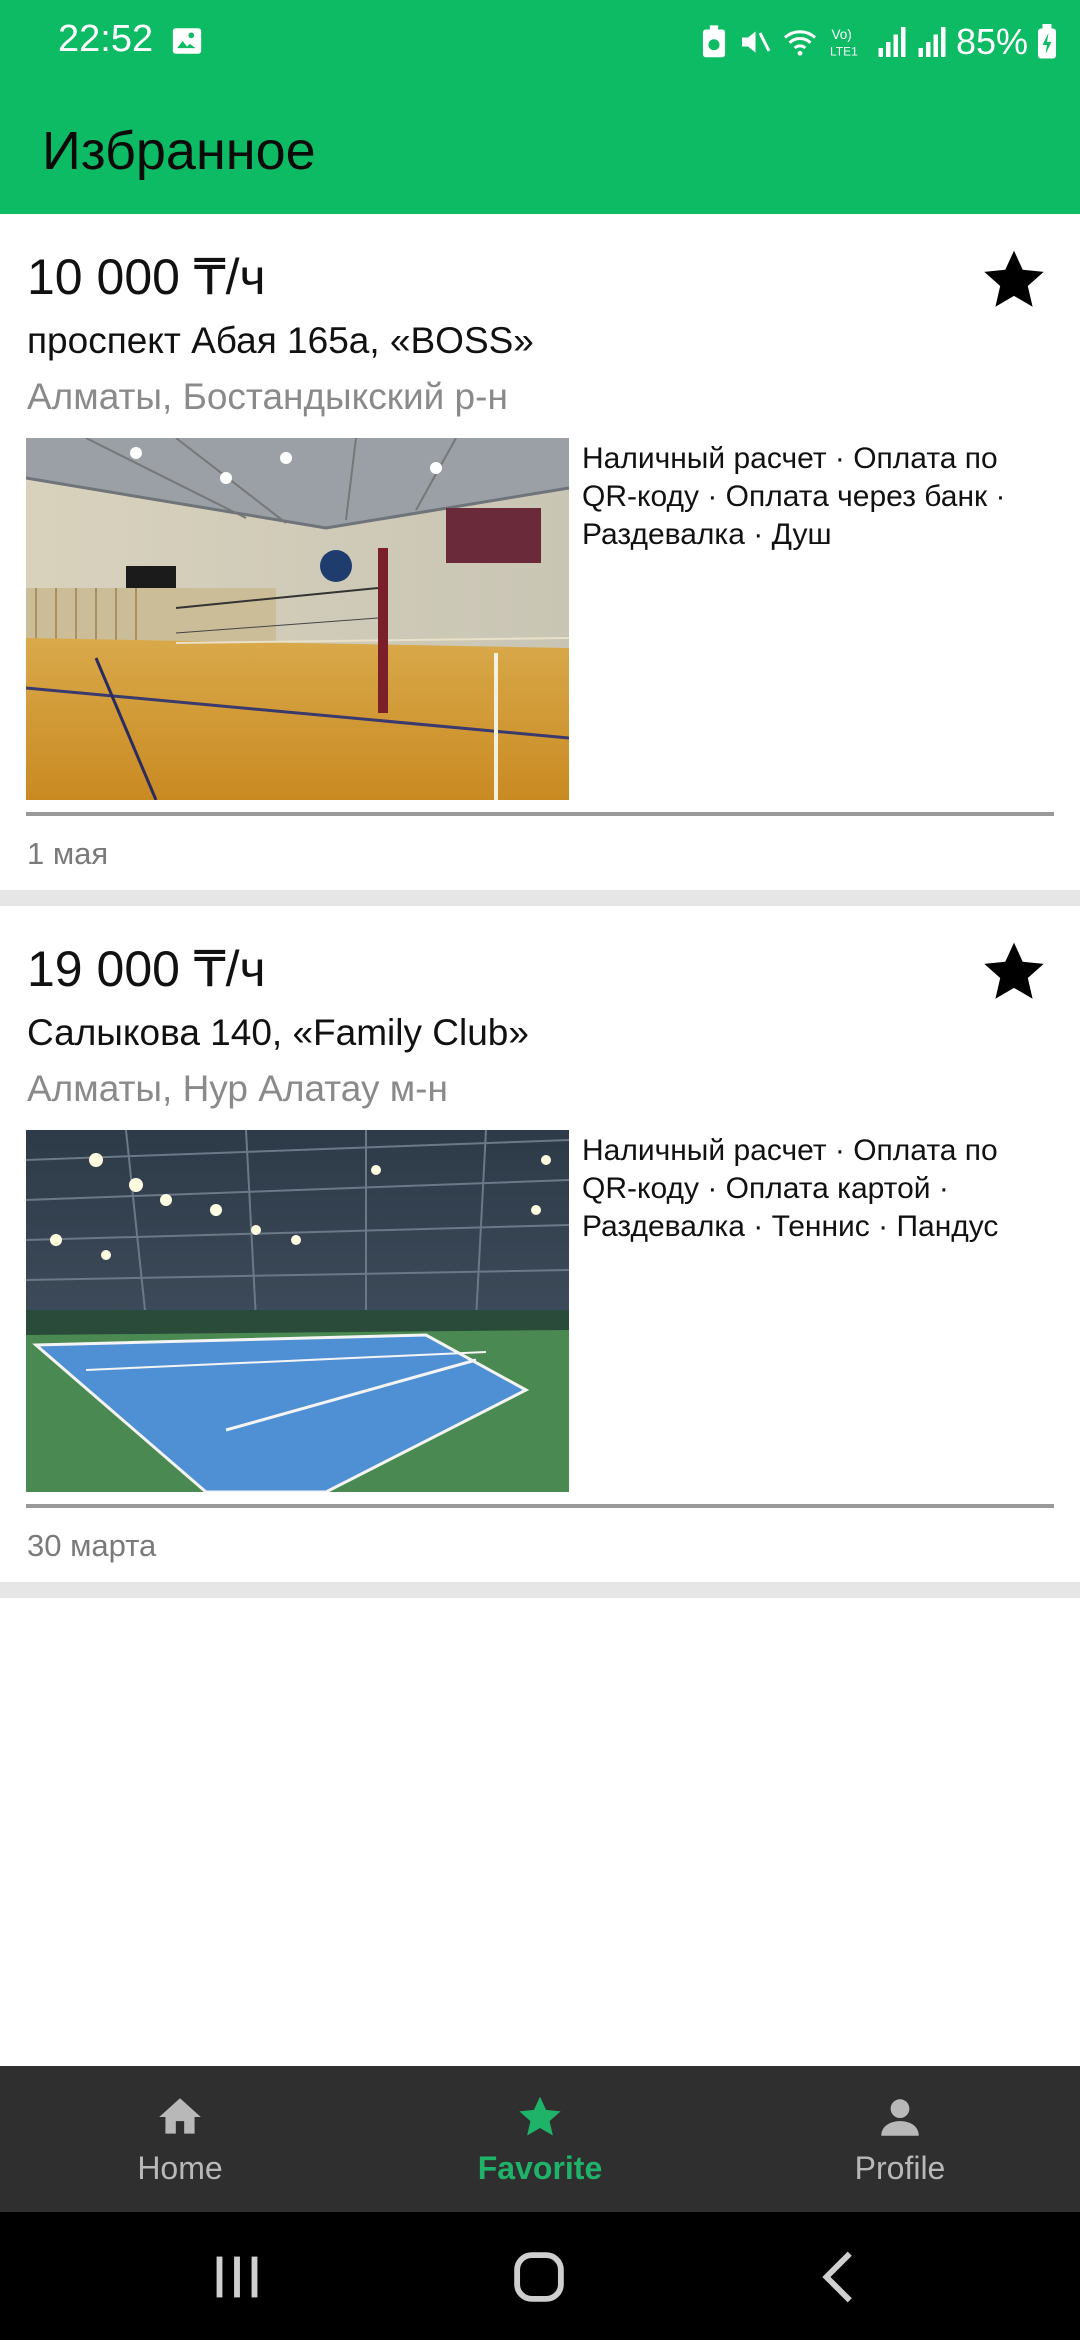 The height and width of the screenshot is (2340, 1080). Describe the element at coordinates (187, 41) in the screenshot. I see `image-notification-icon` at that location.